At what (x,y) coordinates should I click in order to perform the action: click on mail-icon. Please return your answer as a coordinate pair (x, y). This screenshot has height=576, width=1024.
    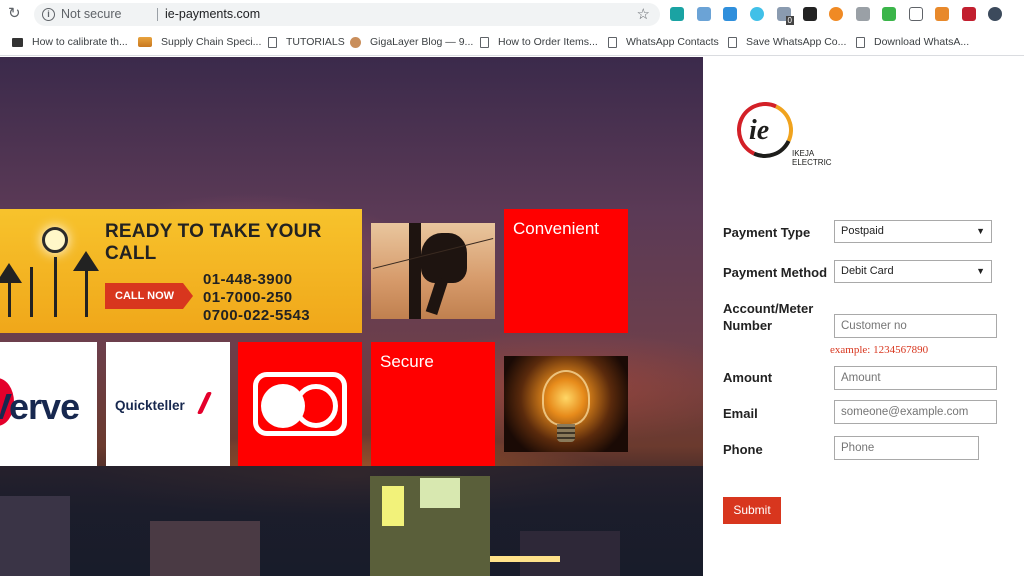
    Looking at the image, I should click on (916, 14).